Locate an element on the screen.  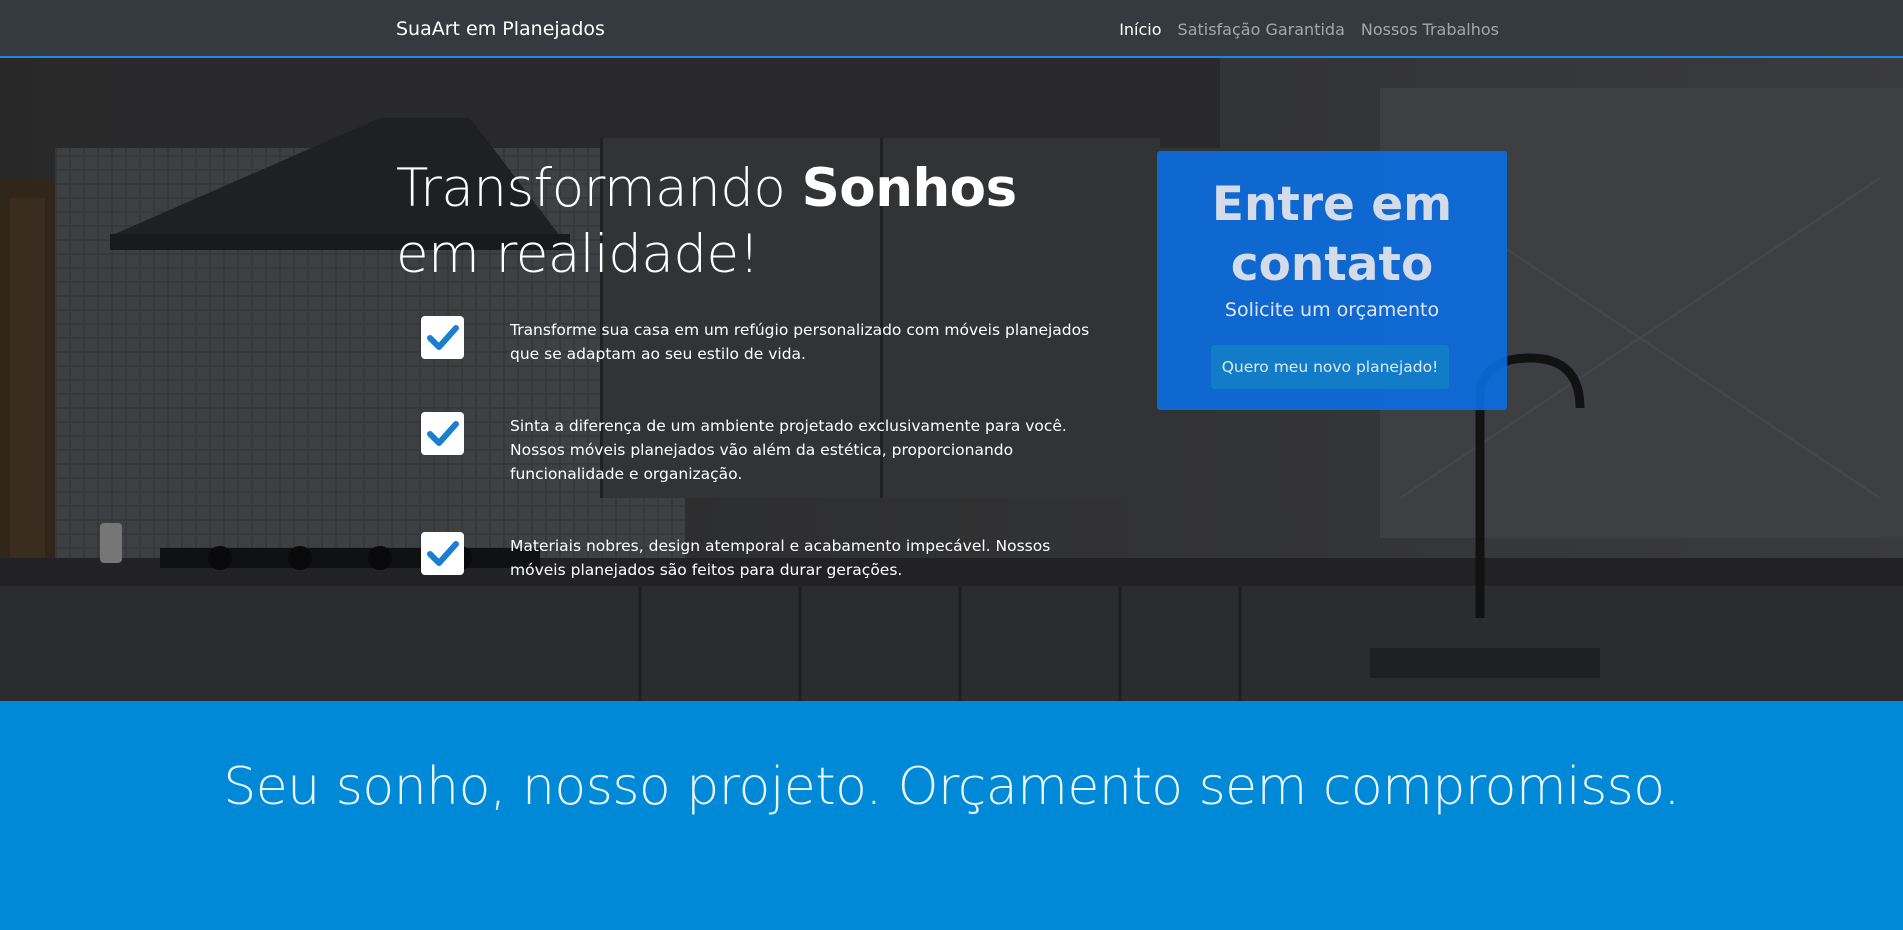
headline-highlight: Sonhos is located at coordinates (909, 188).